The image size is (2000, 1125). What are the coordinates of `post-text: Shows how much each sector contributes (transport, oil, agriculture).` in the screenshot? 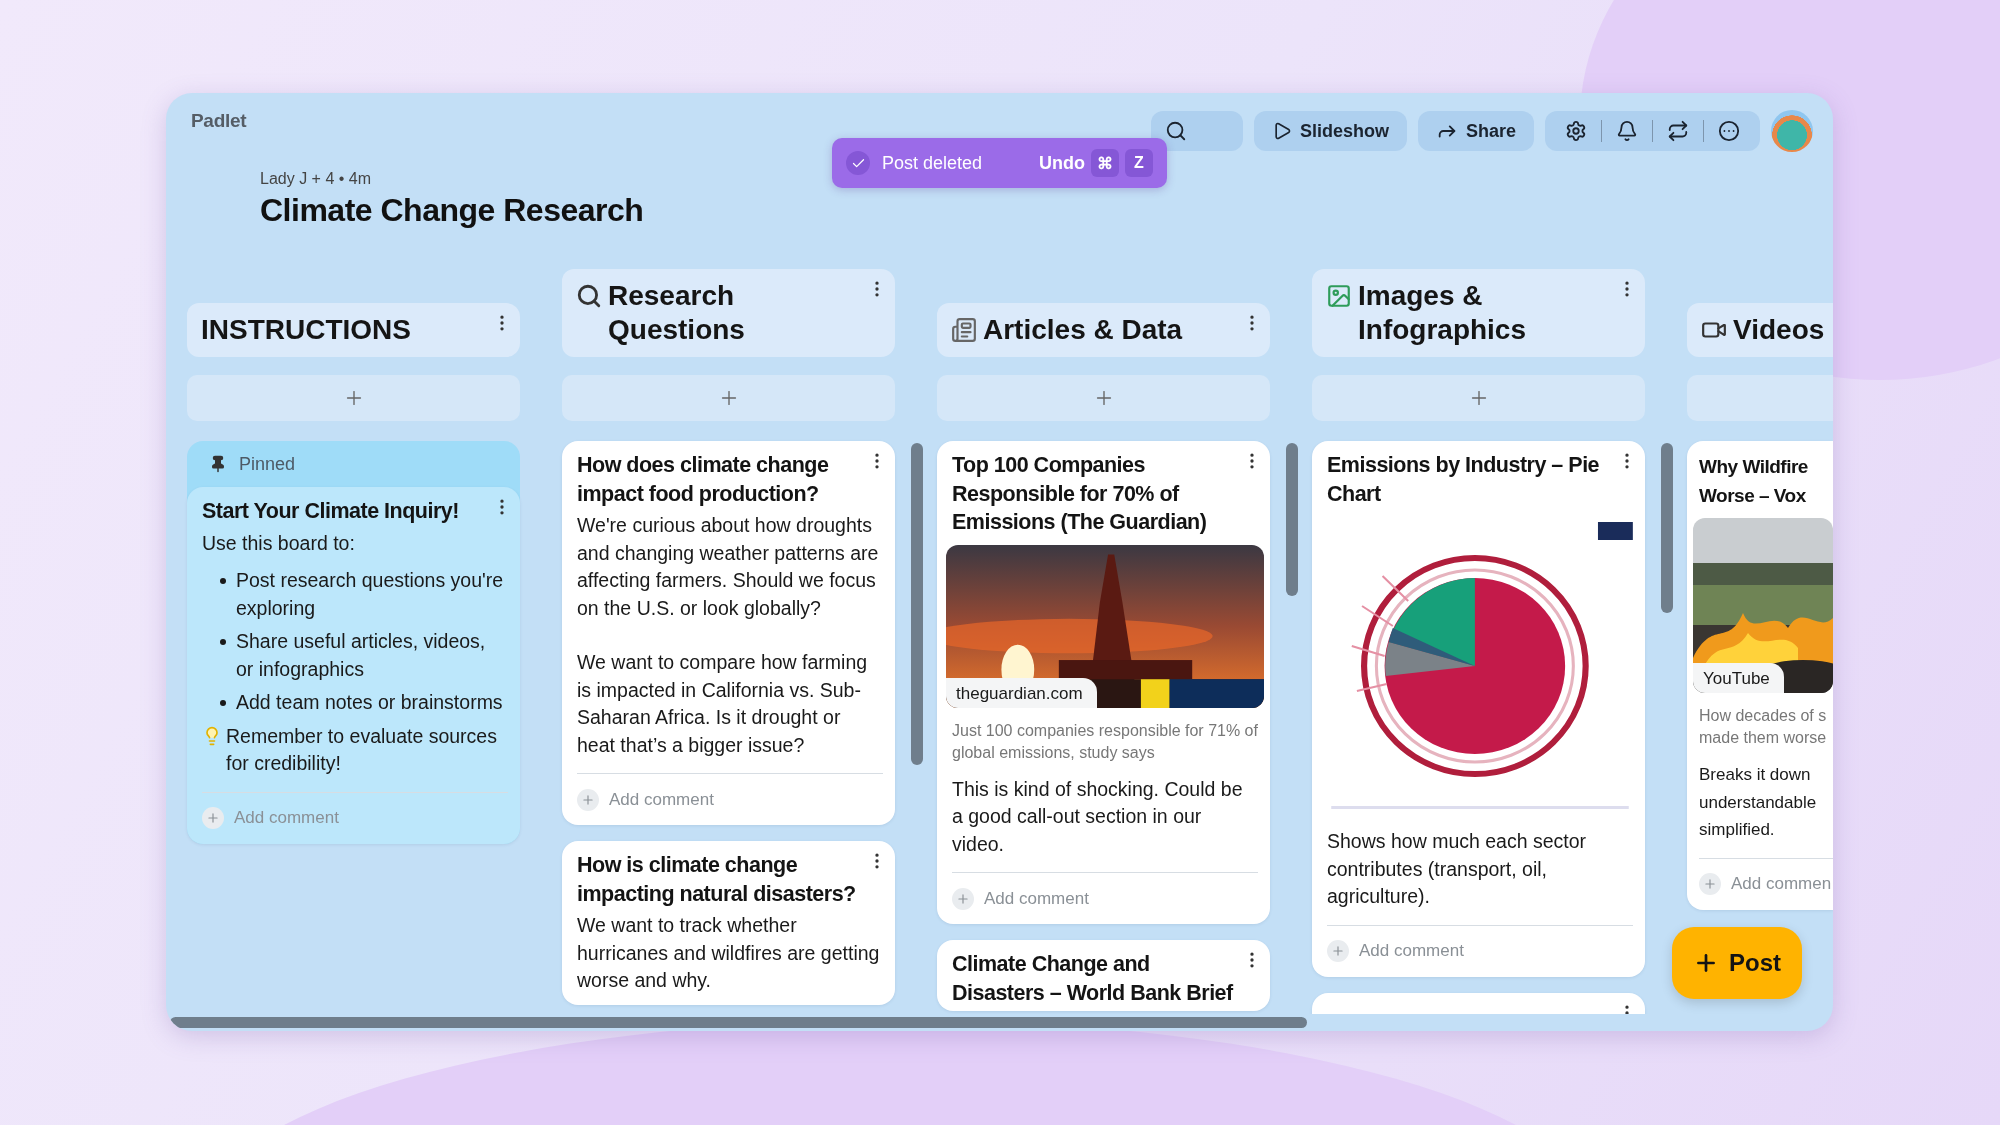 It's located at (1457, 869).